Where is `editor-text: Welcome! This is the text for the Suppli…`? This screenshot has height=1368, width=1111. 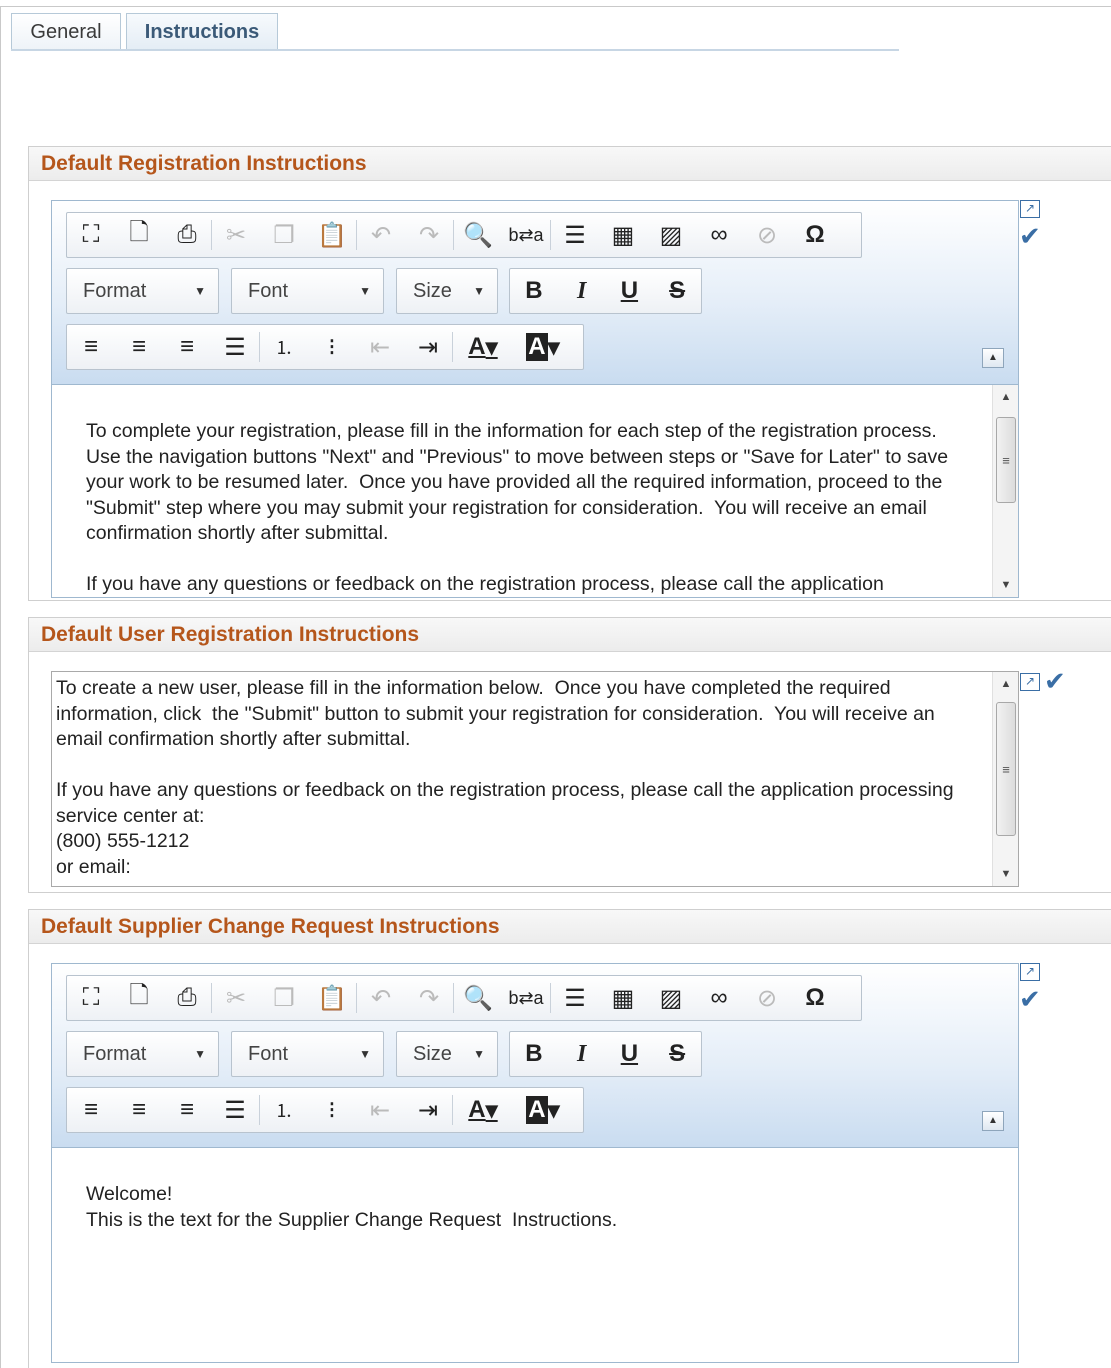
editor-text: Welcome! This is the text for the Suppli… is located at coordinates (532, 1207).